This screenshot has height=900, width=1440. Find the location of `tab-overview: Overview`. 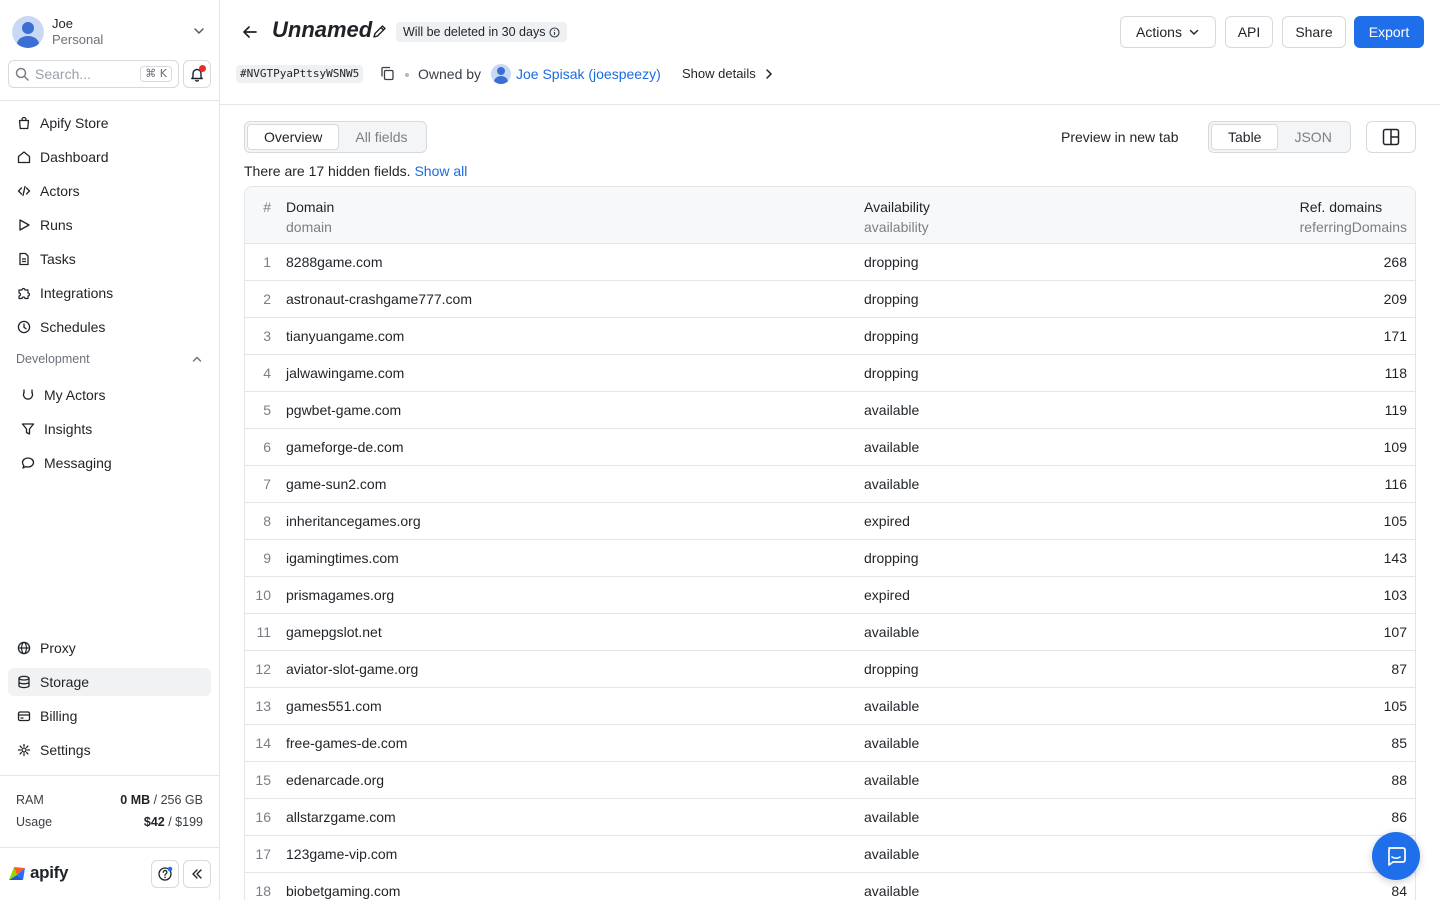

tab-overview: Overview is located at coordinates (293, 137).